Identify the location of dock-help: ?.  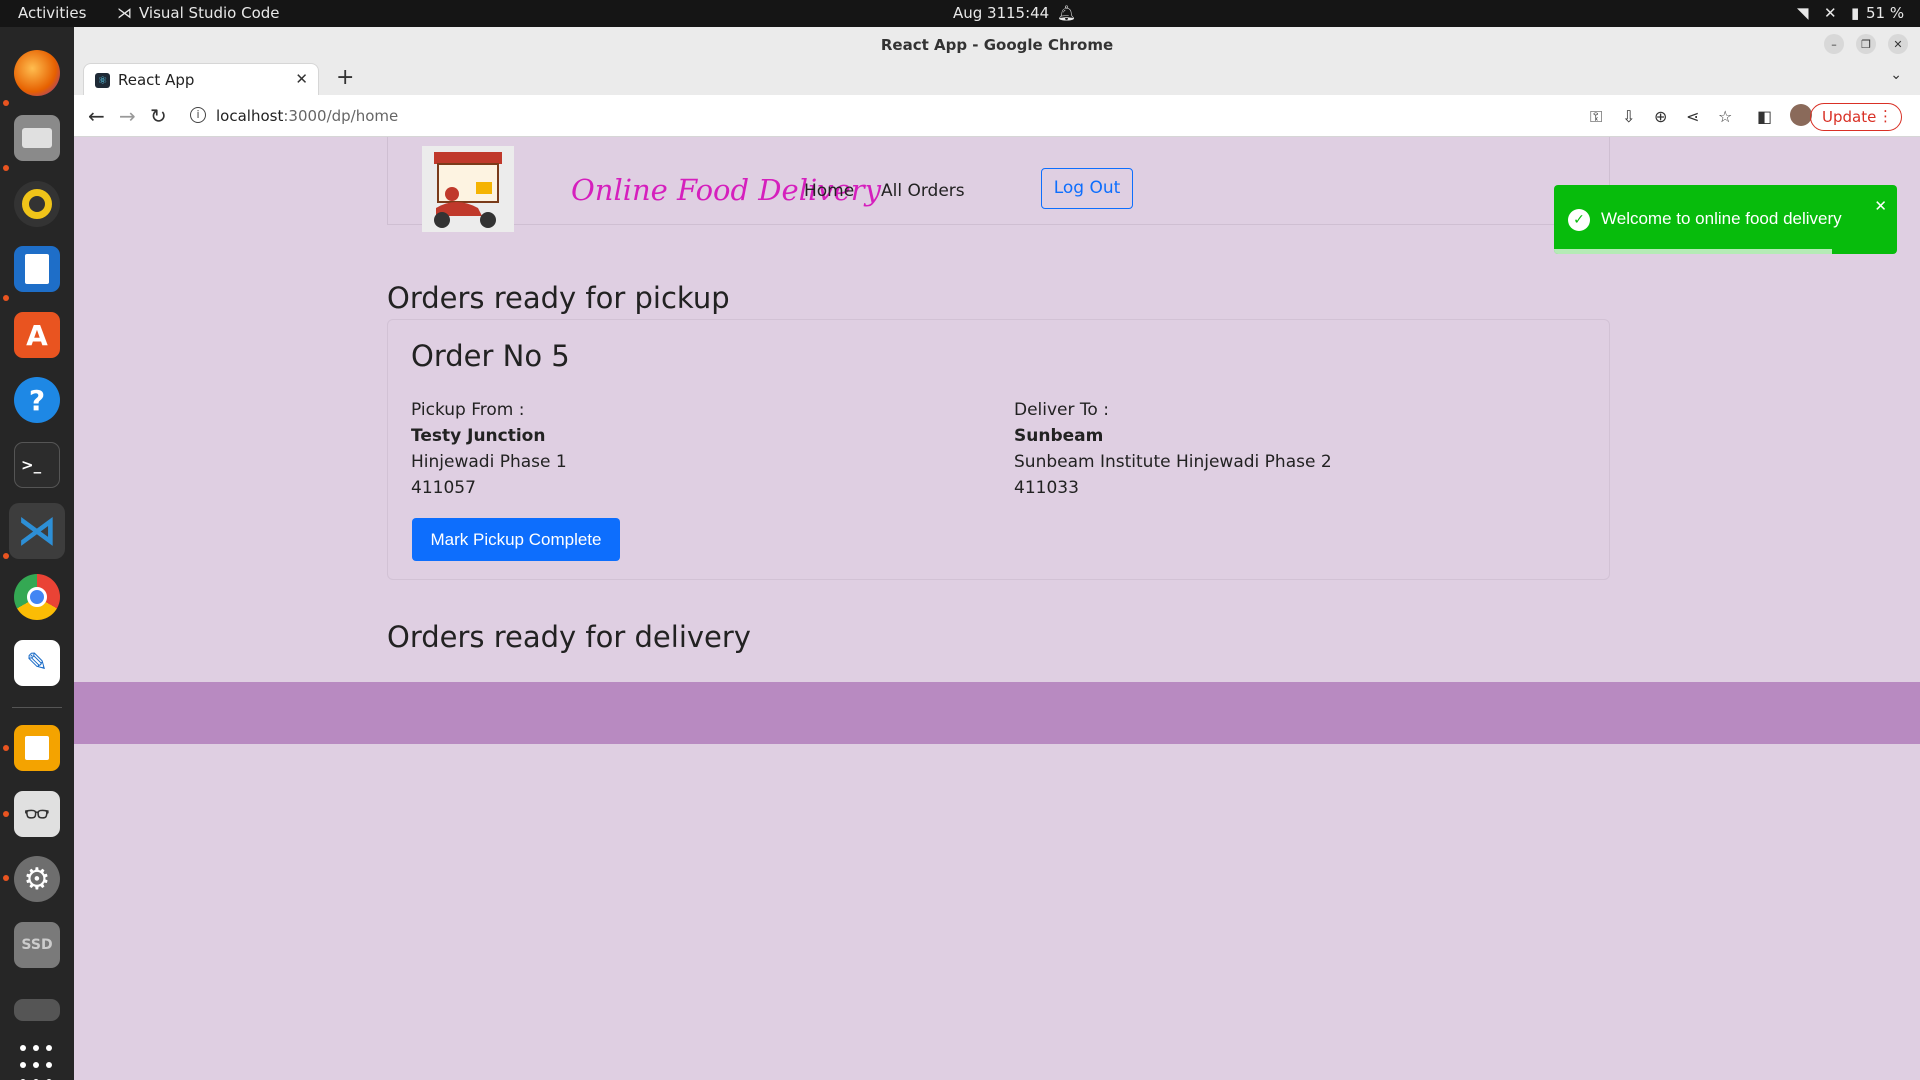
(37, 400).